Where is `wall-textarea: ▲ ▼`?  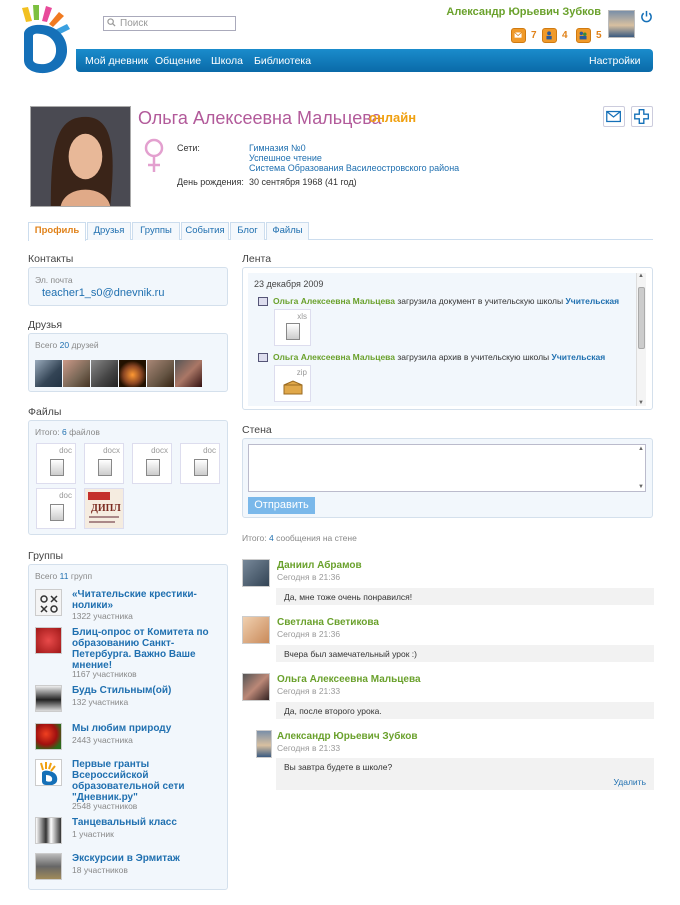
wall-textarea: ▲ ▼ is located at coordinates (447, 468).